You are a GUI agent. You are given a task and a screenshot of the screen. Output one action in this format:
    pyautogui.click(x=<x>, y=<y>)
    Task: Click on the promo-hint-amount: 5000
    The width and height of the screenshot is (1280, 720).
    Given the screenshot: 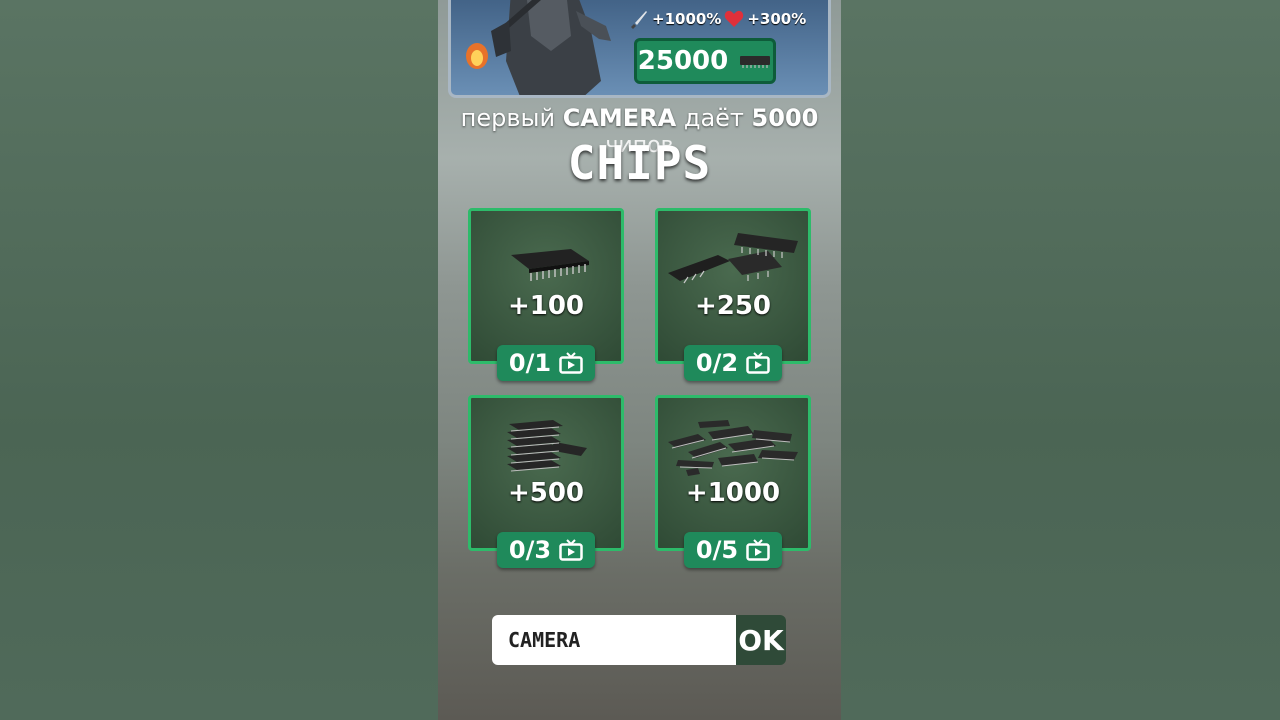 What is the action you would take?
    pyautogui.click(x=785, y=118)
    